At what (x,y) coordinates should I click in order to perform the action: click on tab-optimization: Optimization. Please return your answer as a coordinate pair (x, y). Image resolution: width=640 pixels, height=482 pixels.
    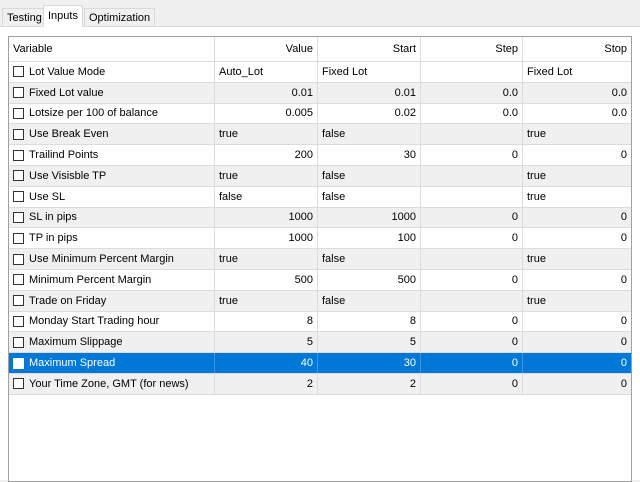
    Looking at the image, I should click on (120, 17).